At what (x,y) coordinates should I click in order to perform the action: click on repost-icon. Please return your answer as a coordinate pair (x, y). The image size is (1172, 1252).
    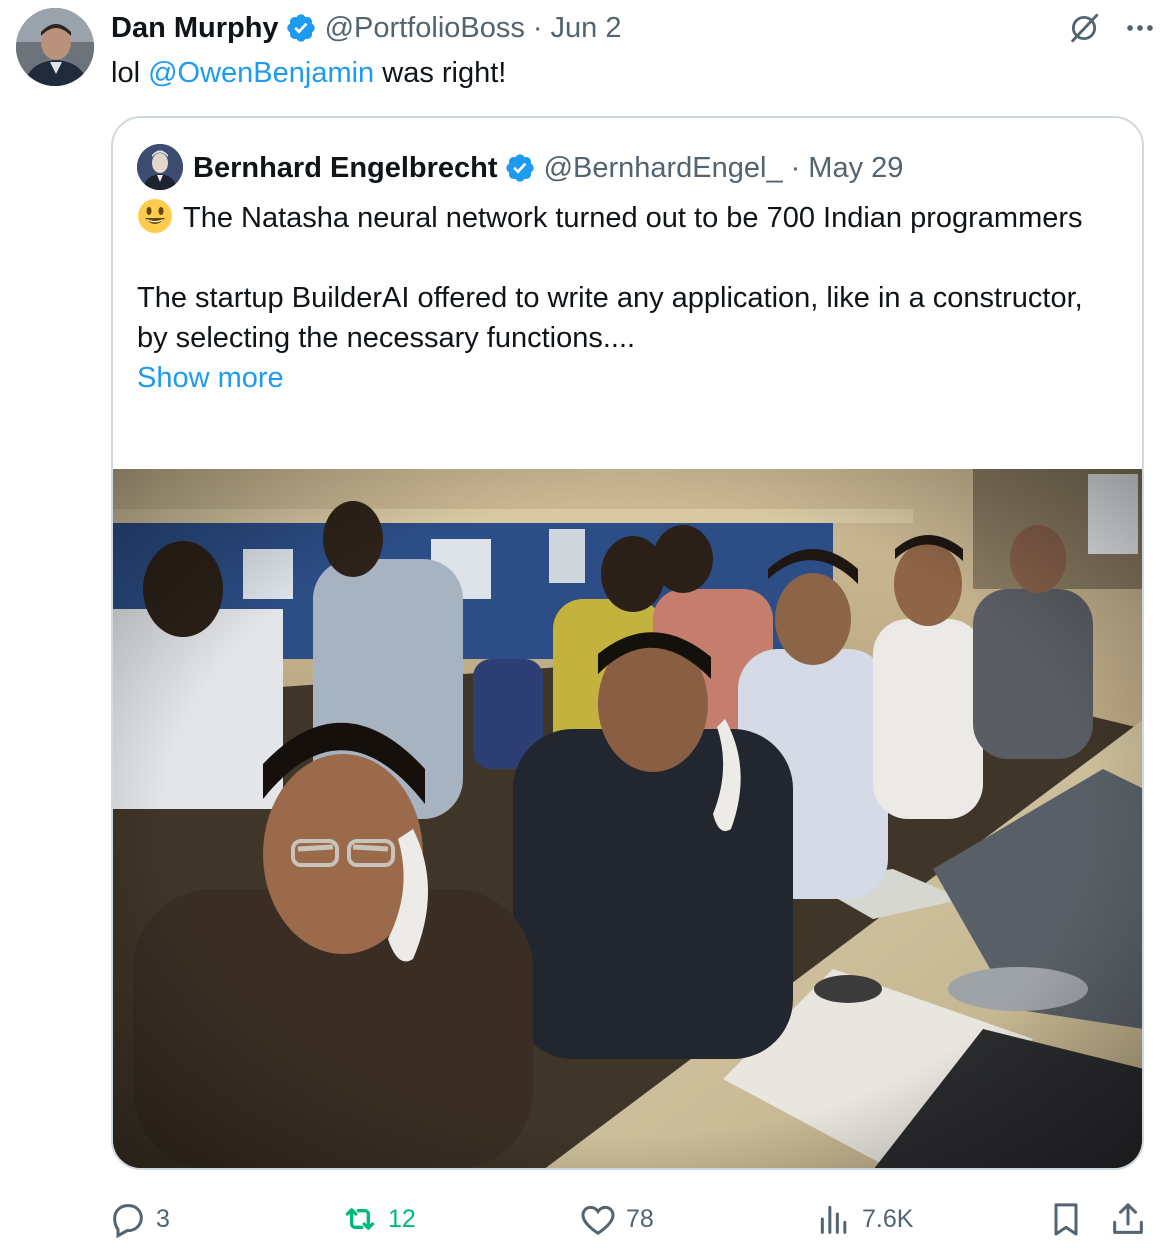
    Looking at the image, I should click on (360, 1219).